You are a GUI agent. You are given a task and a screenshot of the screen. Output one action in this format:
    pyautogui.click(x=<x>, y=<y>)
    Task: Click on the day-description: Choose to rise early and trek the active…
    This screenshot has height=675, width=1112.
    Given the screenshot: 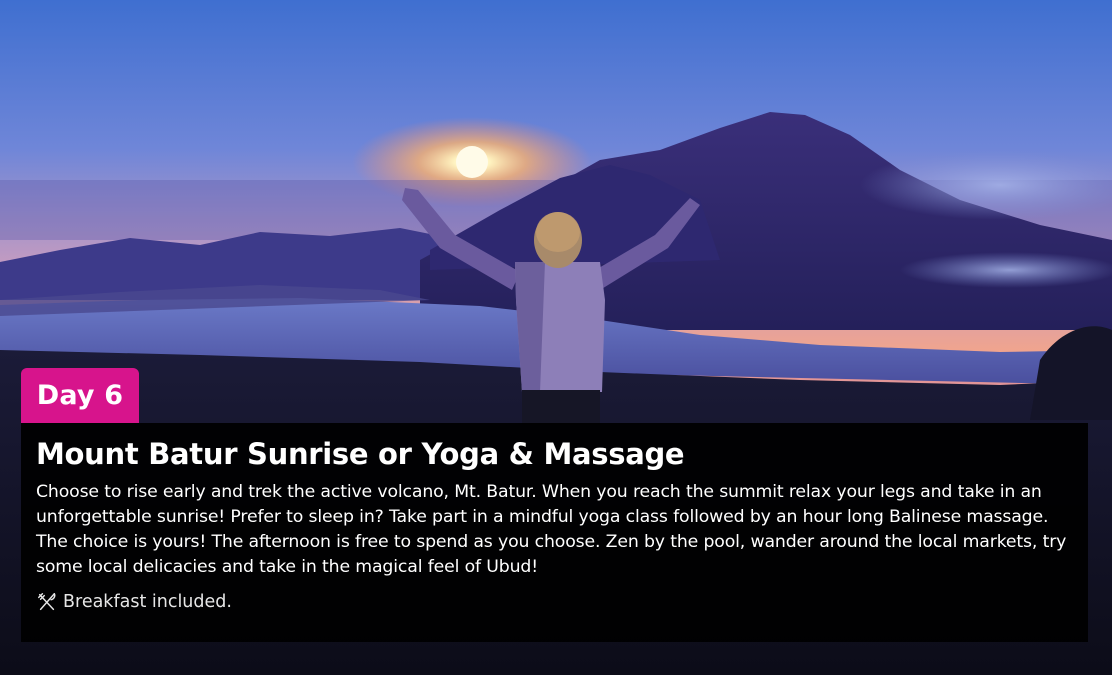 What is the action you would take?
    pyautogui.click(x=551, y=529)
    